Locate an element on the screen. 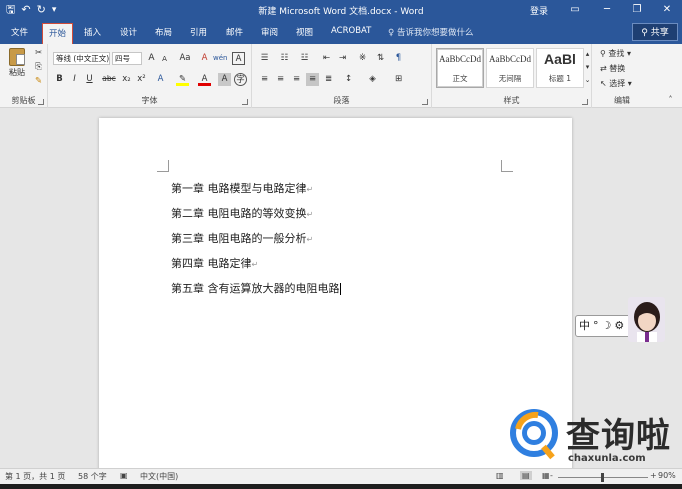  zoom-slider-thumb is located at coordinates (602, 477).